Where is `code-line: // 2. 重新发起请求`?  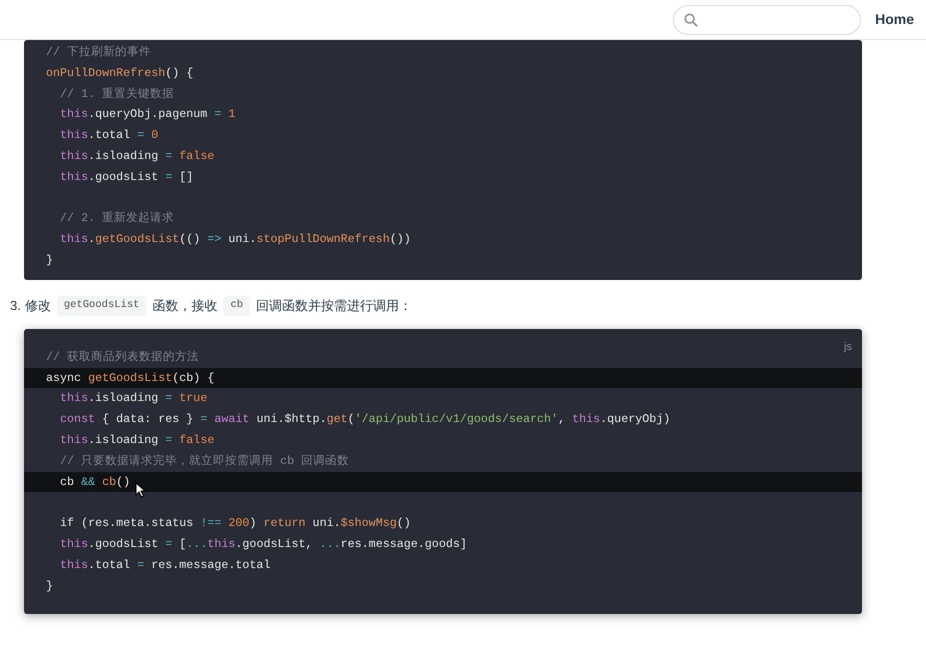 code-line: // 2. 重新发起请求 is located at coordinates (116, 219).